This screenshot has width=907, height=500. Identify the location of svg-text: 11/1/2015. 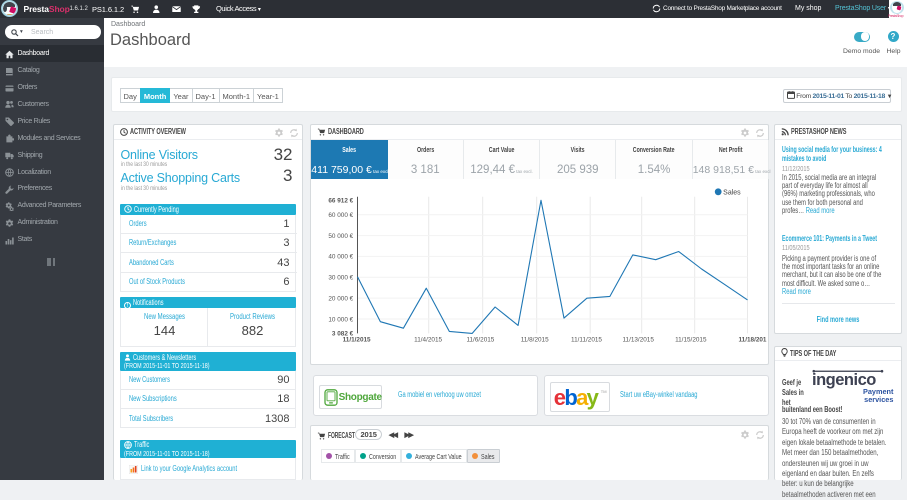
(357, 339).